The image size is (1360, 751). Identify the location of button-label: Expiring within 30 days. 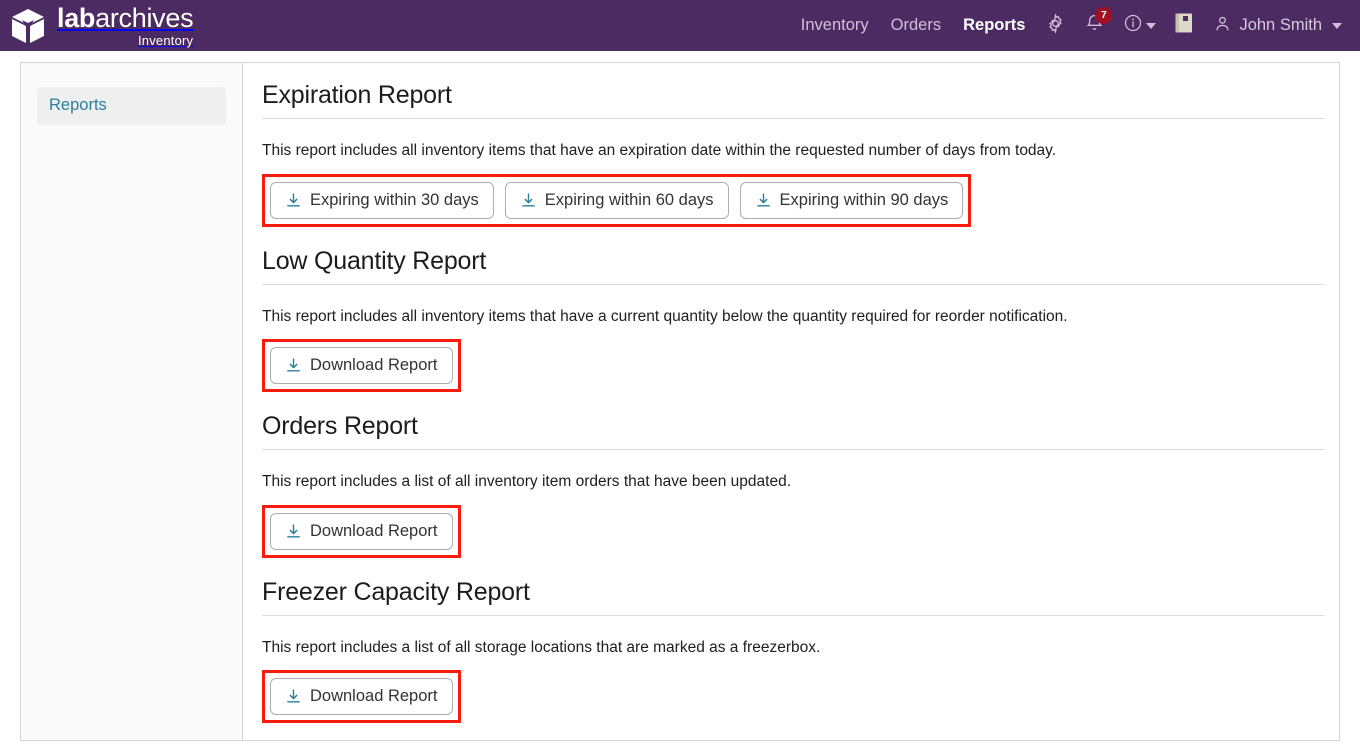
(394, 199).